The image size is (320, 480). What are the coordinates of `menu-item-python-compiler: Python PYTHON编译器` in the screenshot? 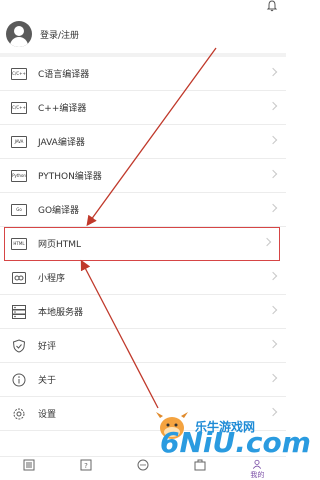 It's located at (143, 176).